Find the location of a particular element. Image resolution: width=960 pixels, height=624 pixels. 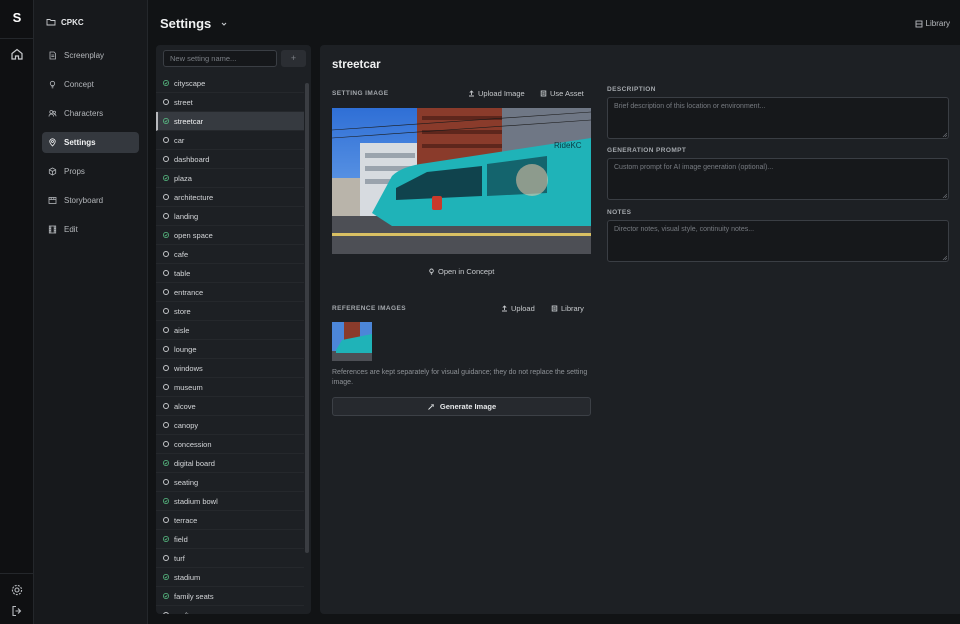

setting-list-item: turf is located at coordinates (230, 558).